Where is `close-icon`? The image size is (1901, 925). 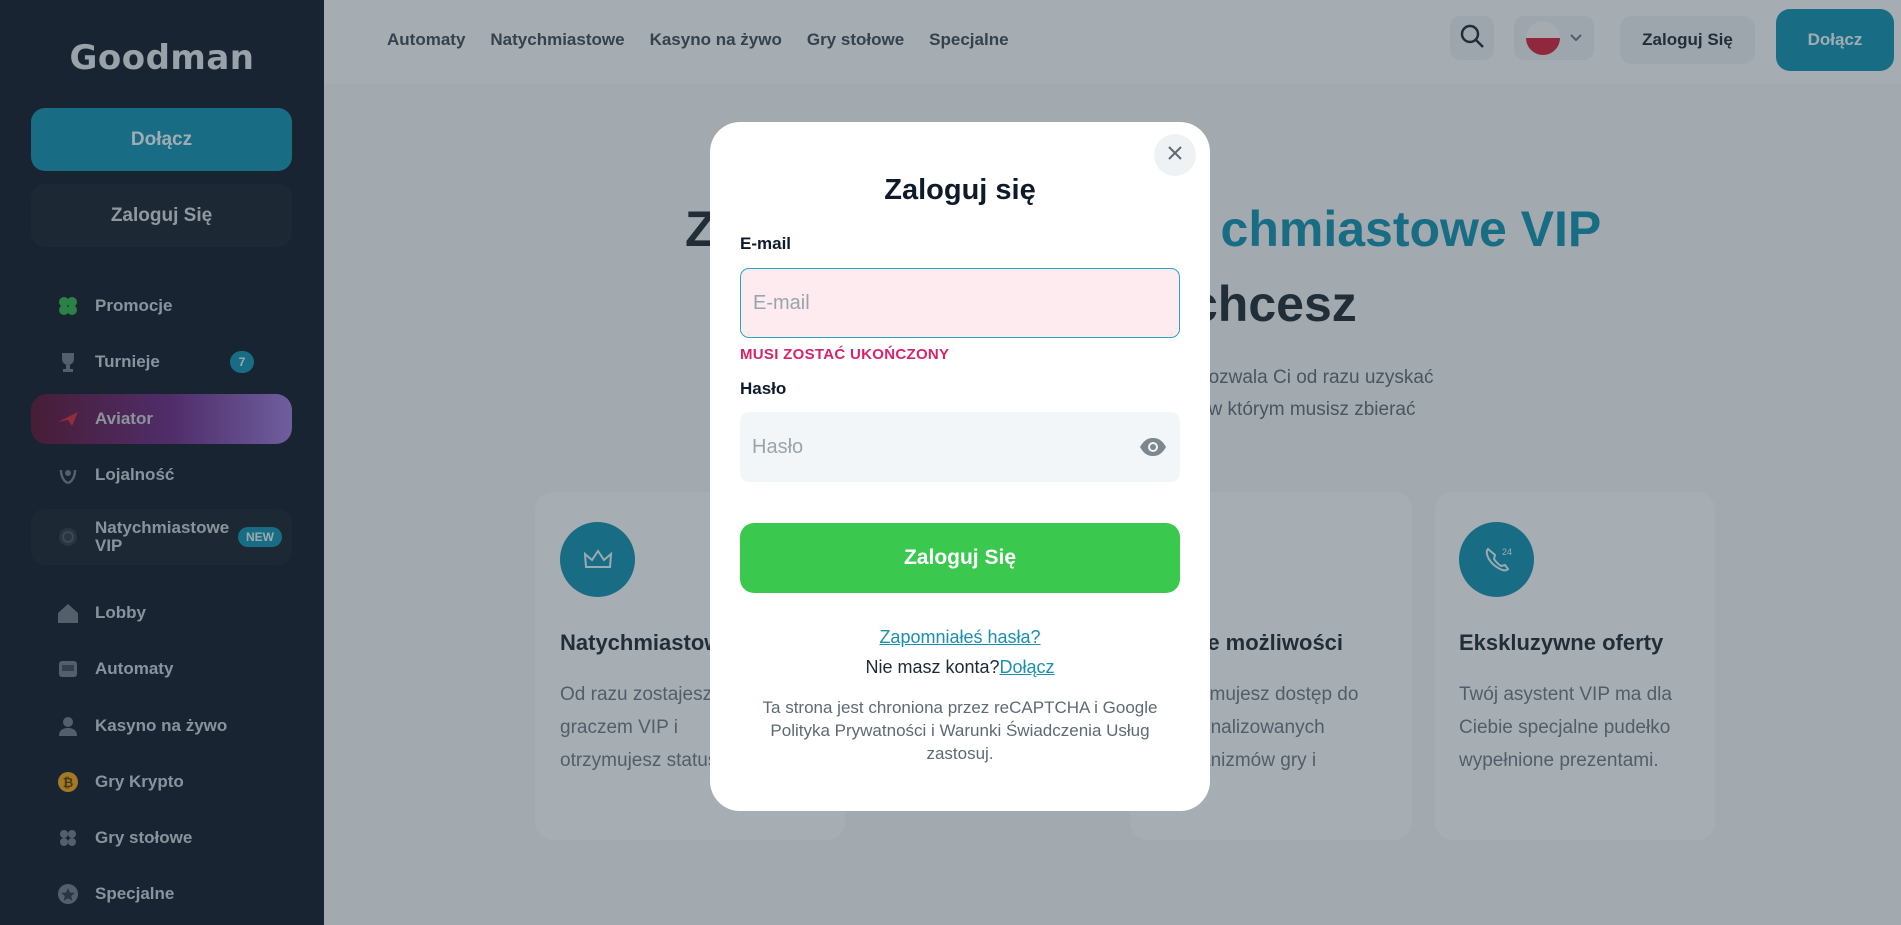
close-icon is located at coordinates (1175, 155).